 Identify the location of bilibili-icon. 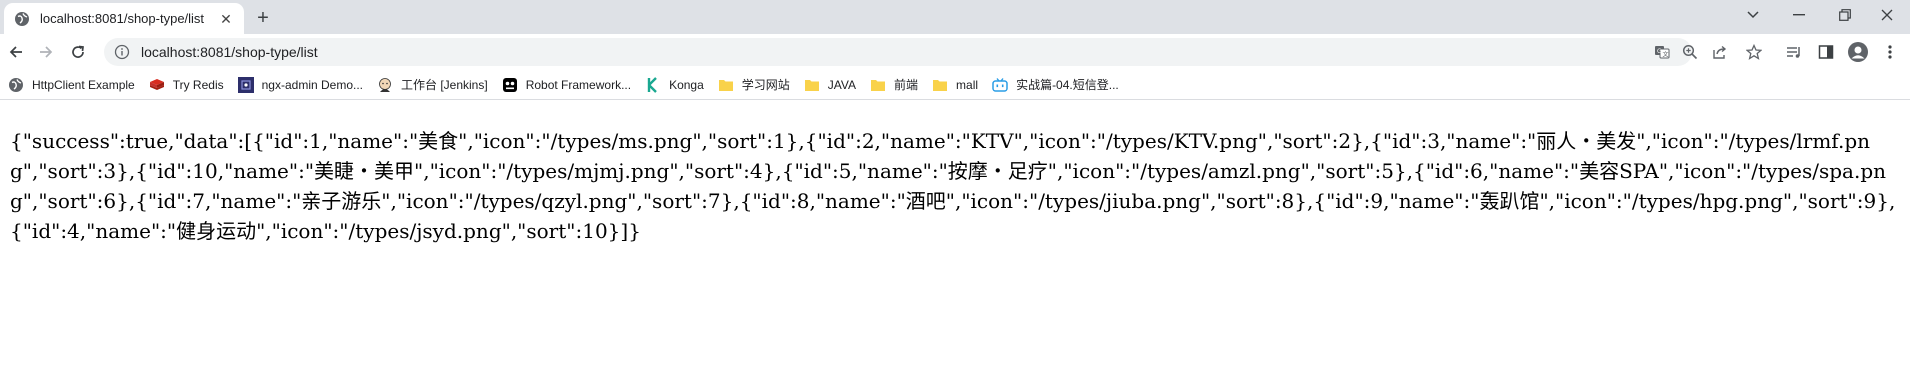
(1000, 85).